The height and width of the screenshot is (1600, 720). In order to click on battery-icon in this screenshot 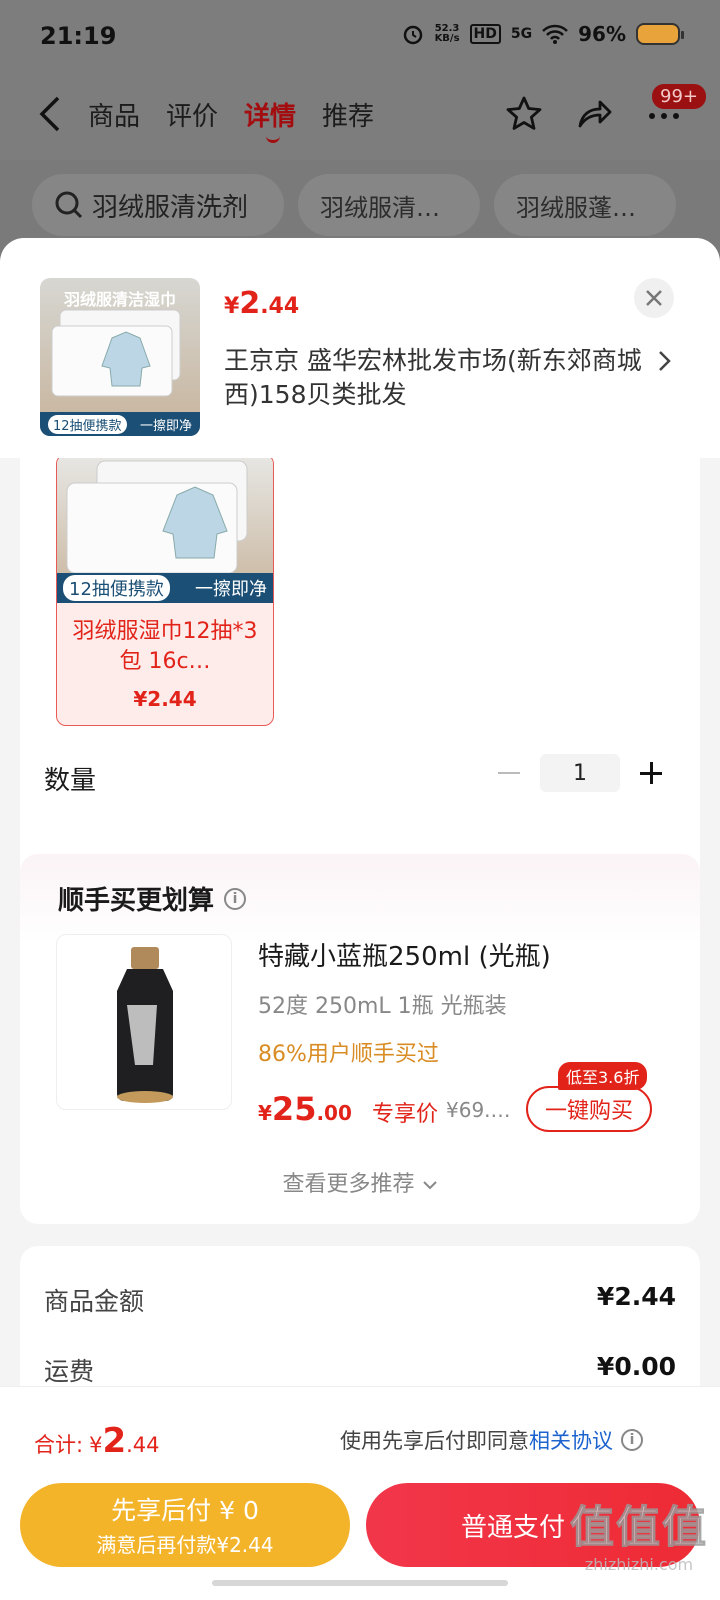, I will do `click(660, 34)`.